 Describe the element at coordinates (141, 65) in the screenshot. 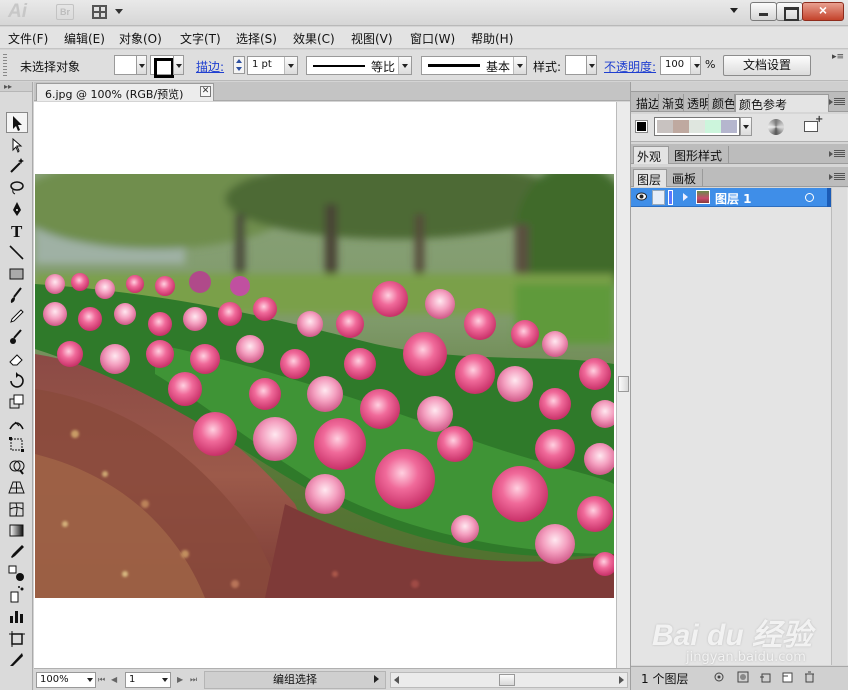

I see `fill-dropdown` at that location.